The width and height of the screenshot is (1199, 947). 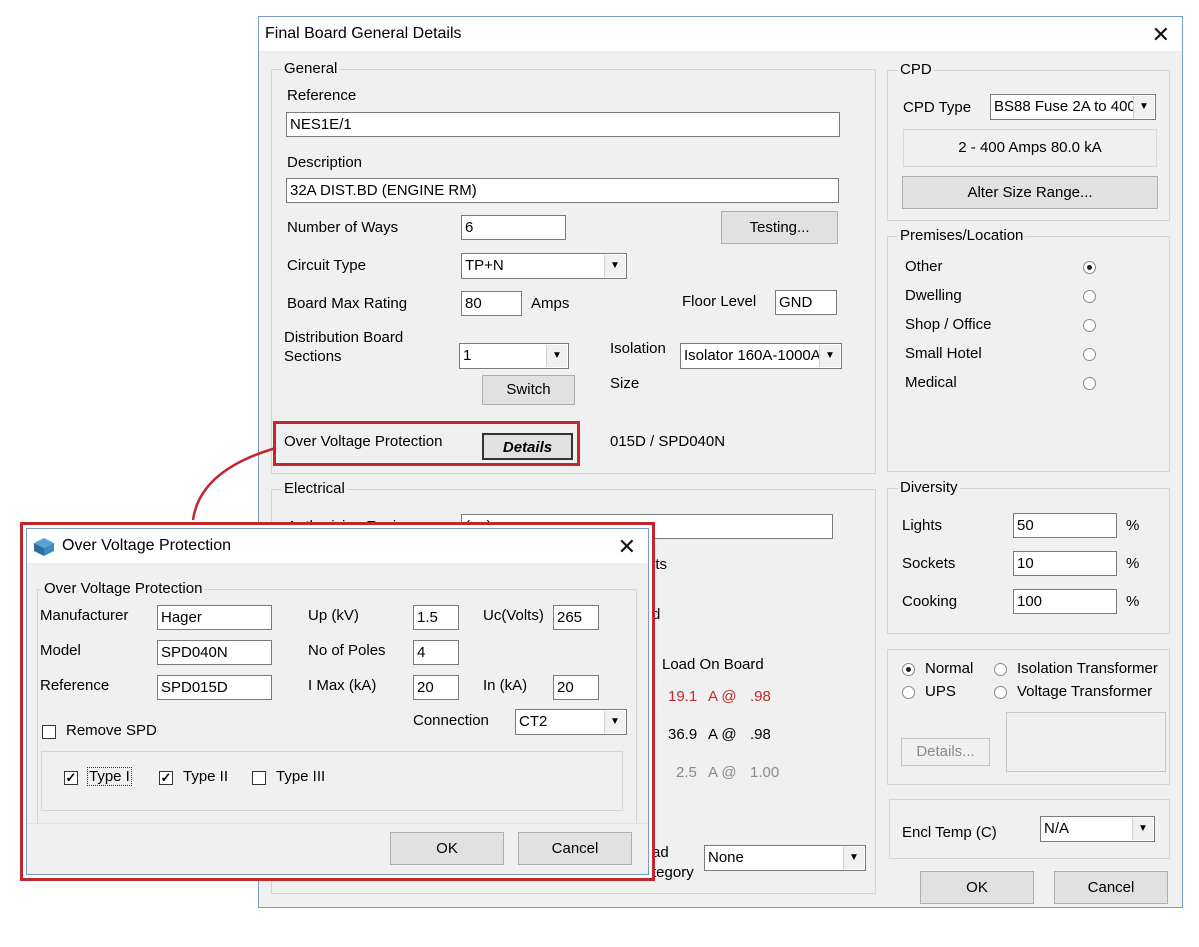 What do you see at coordinates (627, 547) in the screenshot?
I see `close-icon: ✕` at bounding box center [627, 547].